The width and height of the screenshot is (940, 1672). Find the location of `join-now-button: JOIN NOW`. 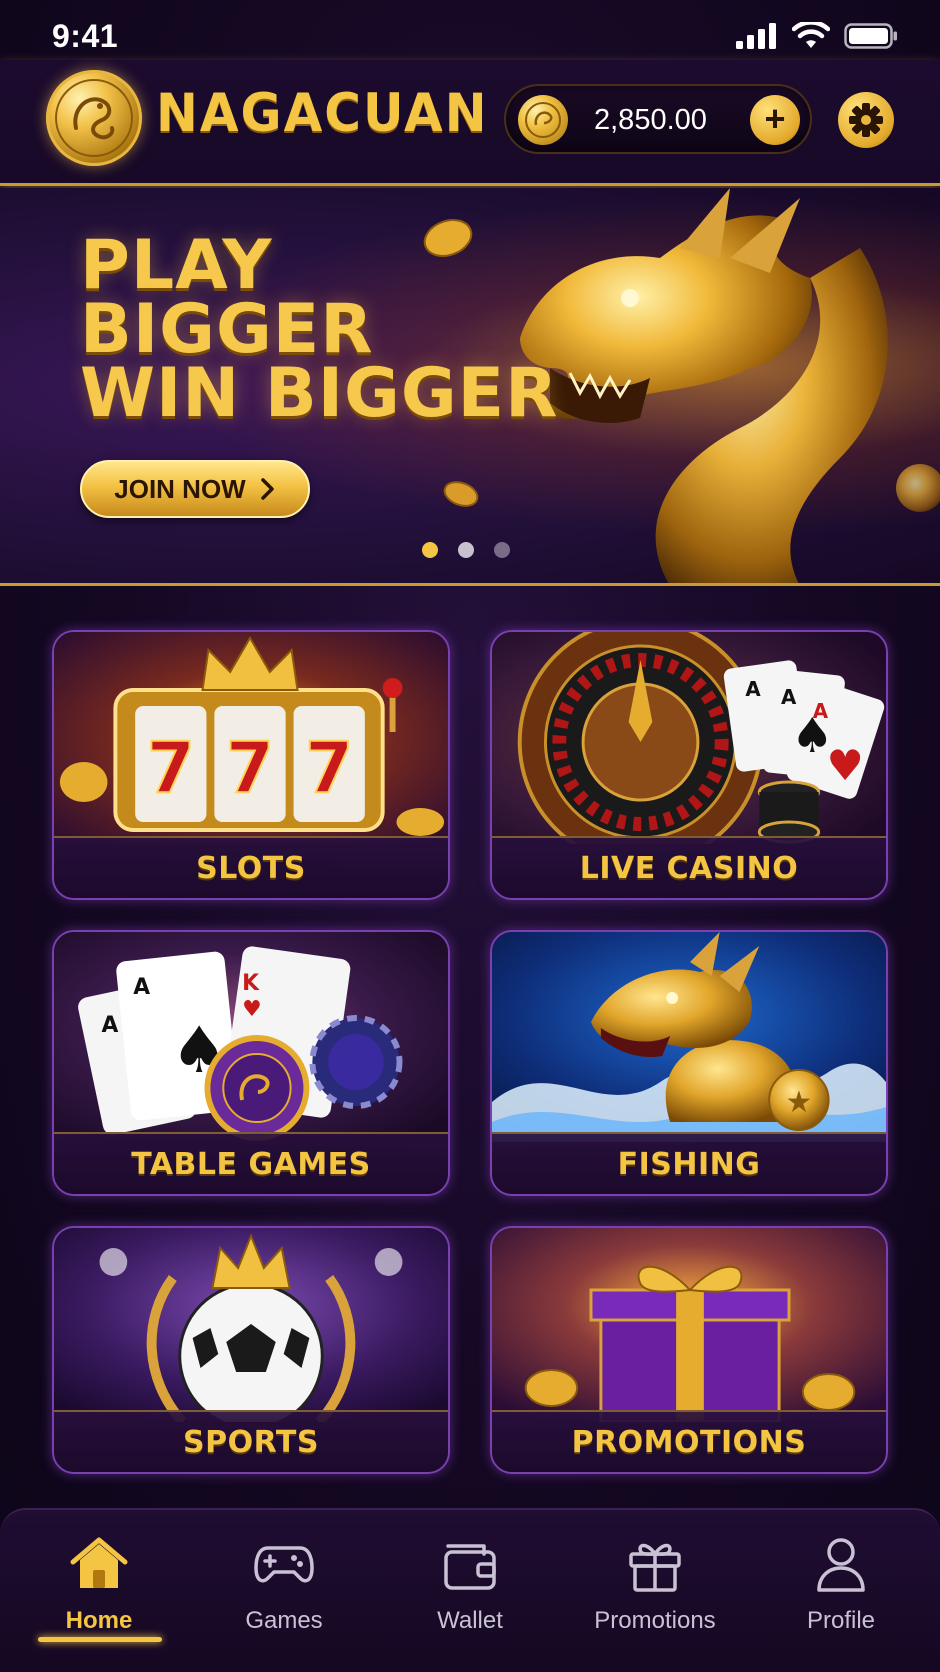

join-now-button: JOIN NOW is located at coordinates (195, 489).